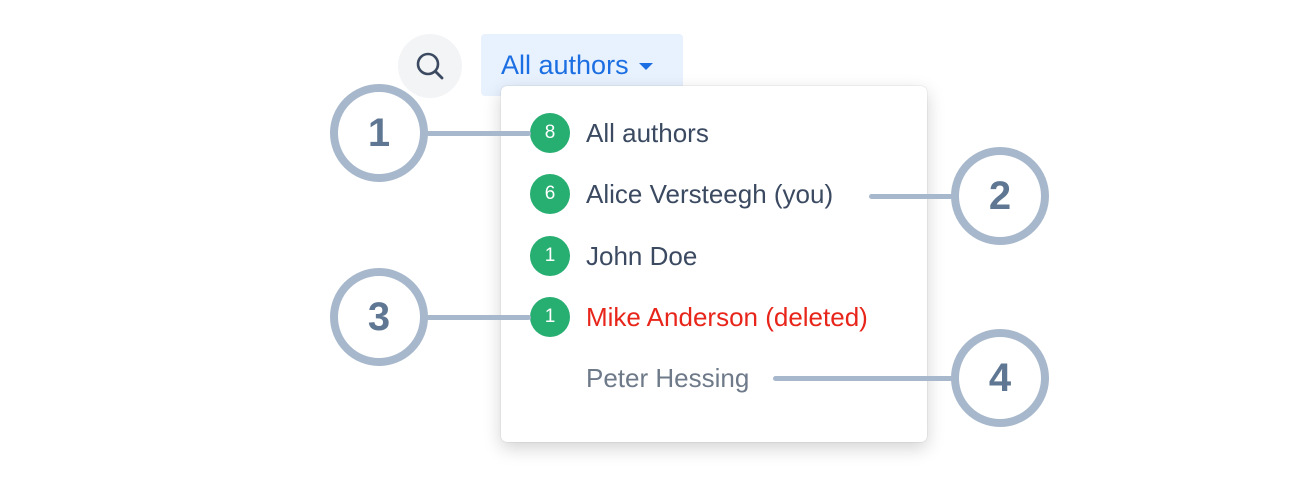  Describe the element at coordinates (647, 132) in the screenshot. I see `menu-item-label: All authors` at that location.